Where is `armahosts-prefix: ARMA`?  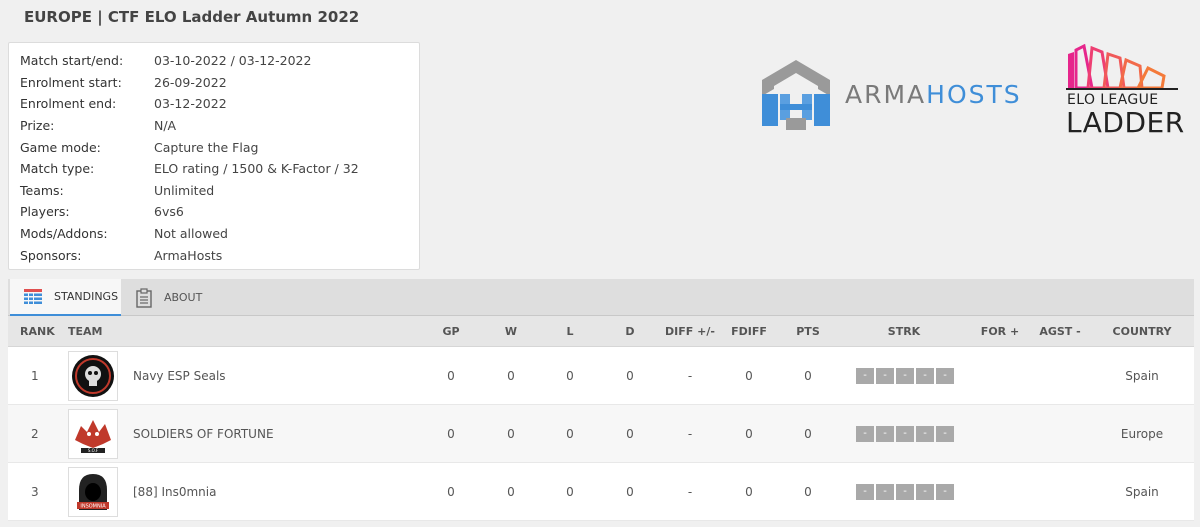
armahosts-prefix: ARMA is located at coordinates (886, 94).